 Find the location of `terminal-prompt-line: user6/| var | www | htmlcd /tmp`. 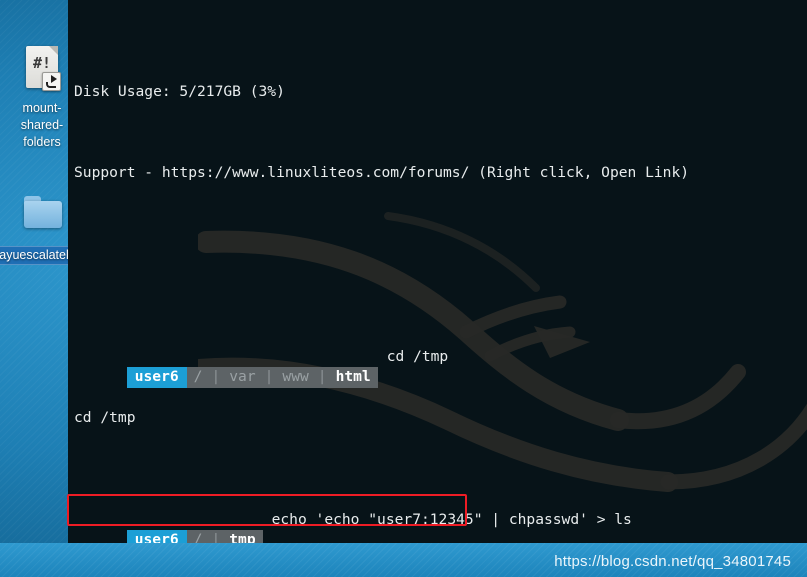

terminal-prompt-line: user6/| var | www | htmlcd /tmp is located at coordinates (440, 367).